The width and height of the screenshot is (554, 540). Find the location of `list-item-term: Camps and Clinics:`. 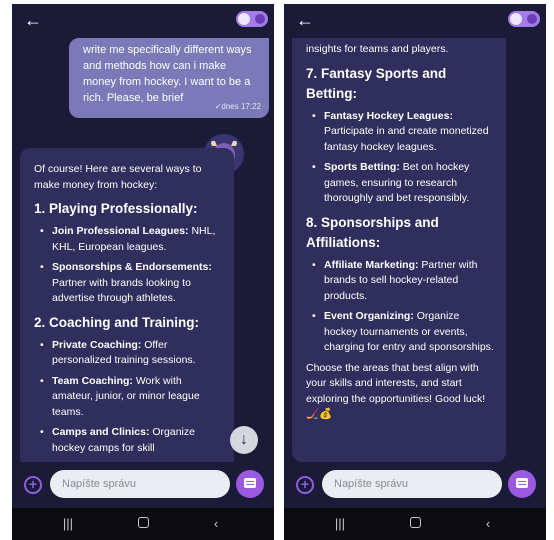

list-item-term: Camps and Clinics: is located at coordinates (101, 432).